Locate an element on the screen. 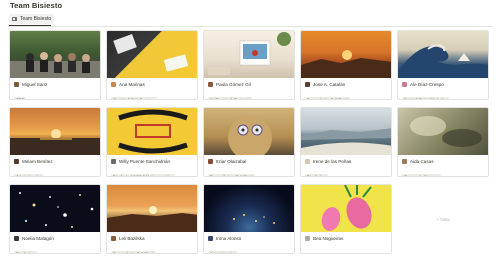  gallery-card: Noelia Malagón Diseñadora is located at coordinates (55, 219).